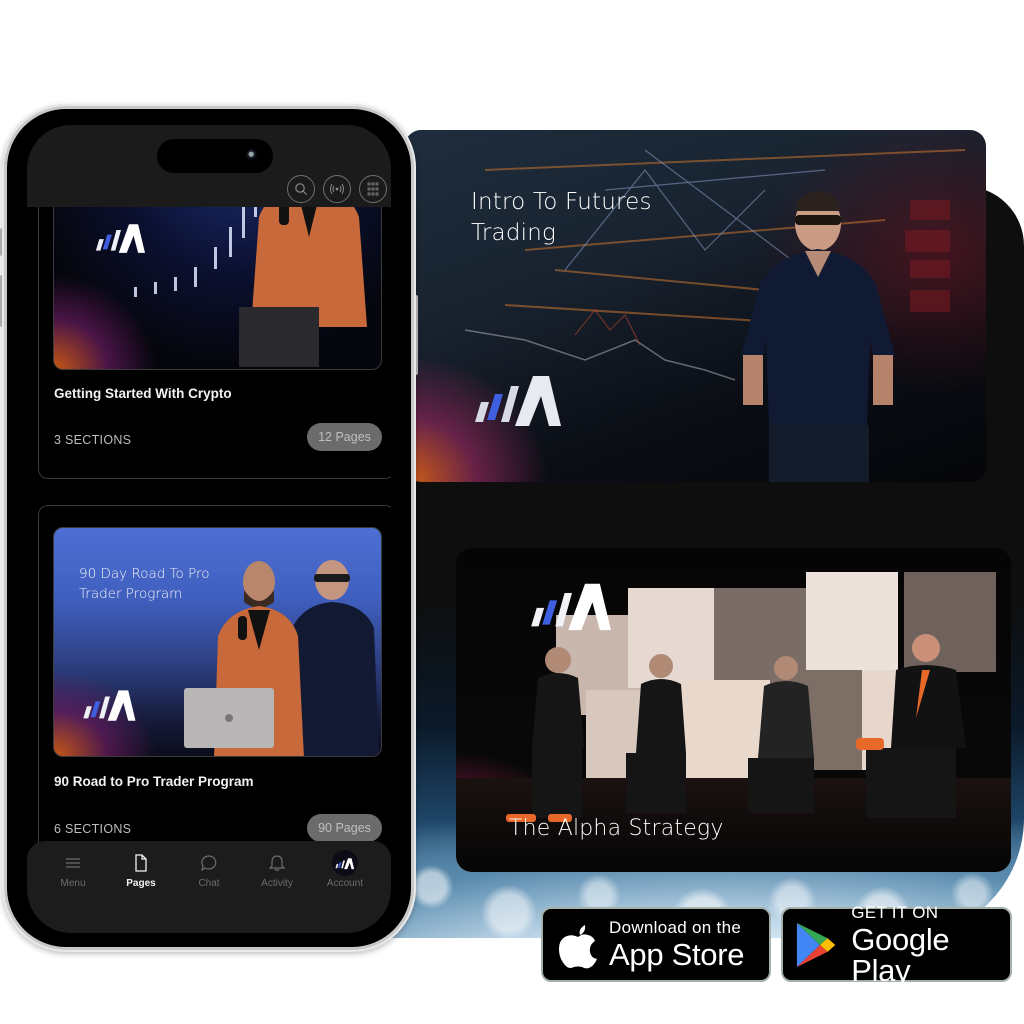  Describe the element at coordinates (561, 202) in the screenshot. I see `futures-title-line-1: Intro To Futures` at that location.